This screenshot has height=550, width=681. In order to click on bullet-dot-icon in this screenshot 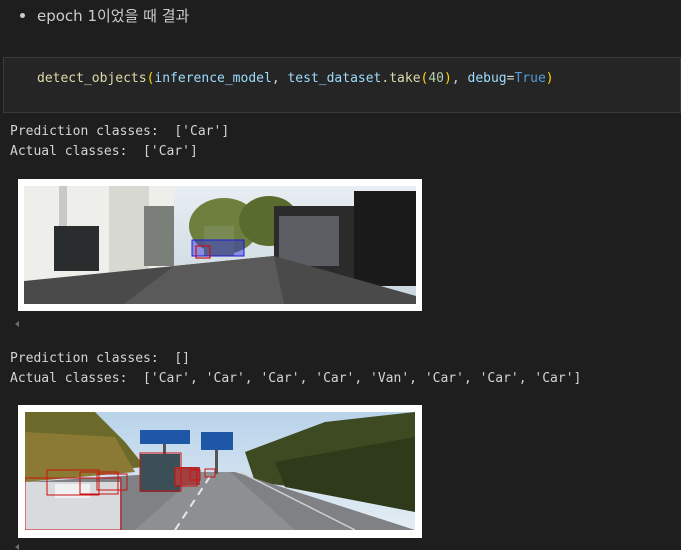, I will do `click(22, 15)`.